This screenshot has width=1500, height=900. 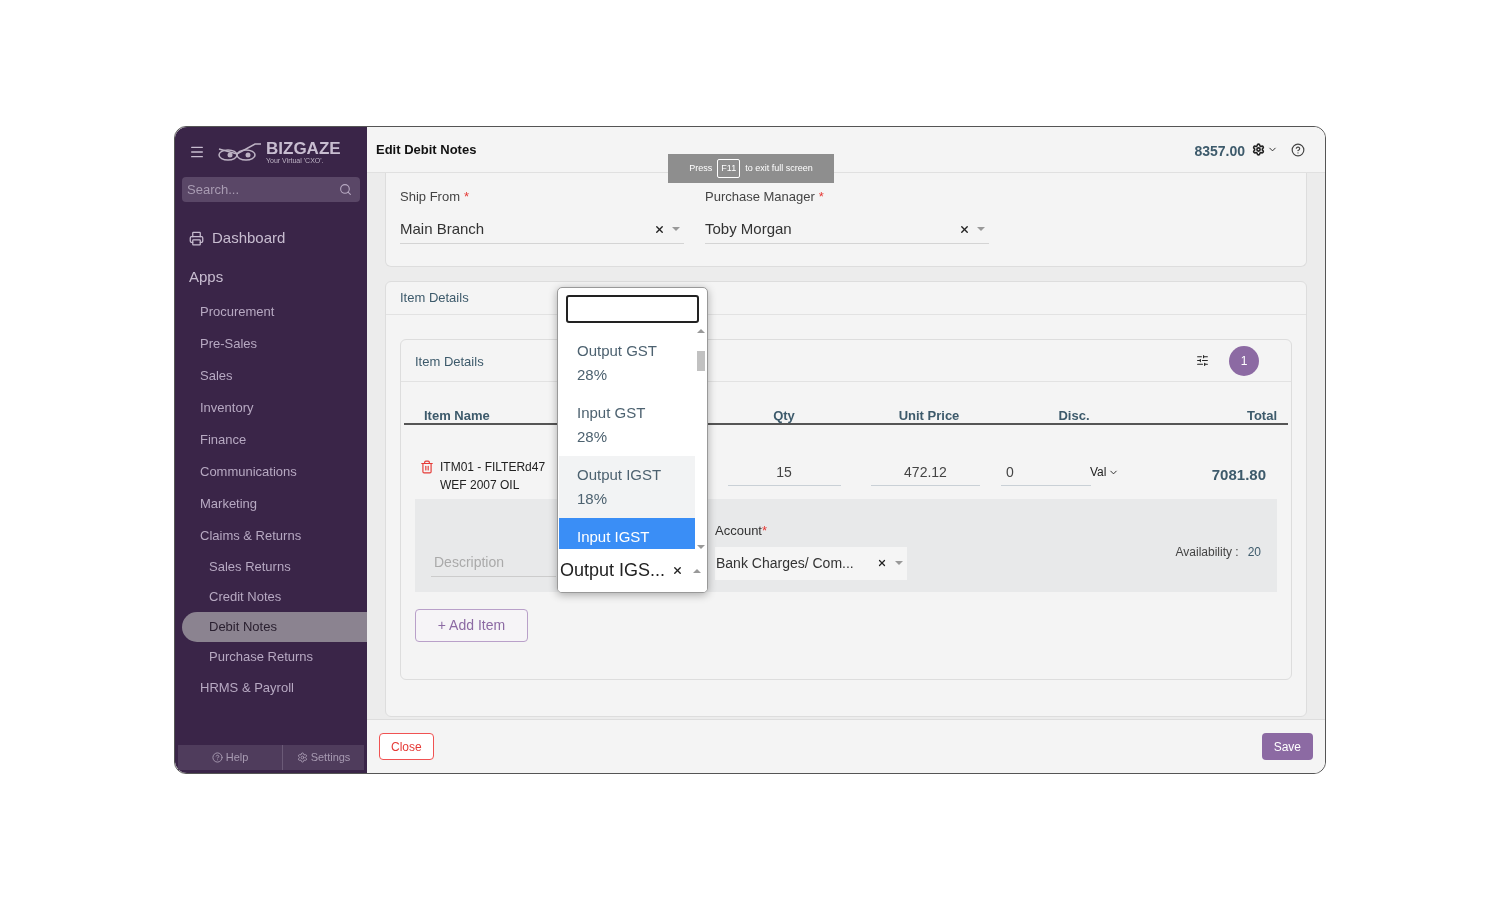 What do you see at coordinates (847, 229) in the screenshot?
I see `select-field: Toby Morgan` at bounding box center [847, 229].